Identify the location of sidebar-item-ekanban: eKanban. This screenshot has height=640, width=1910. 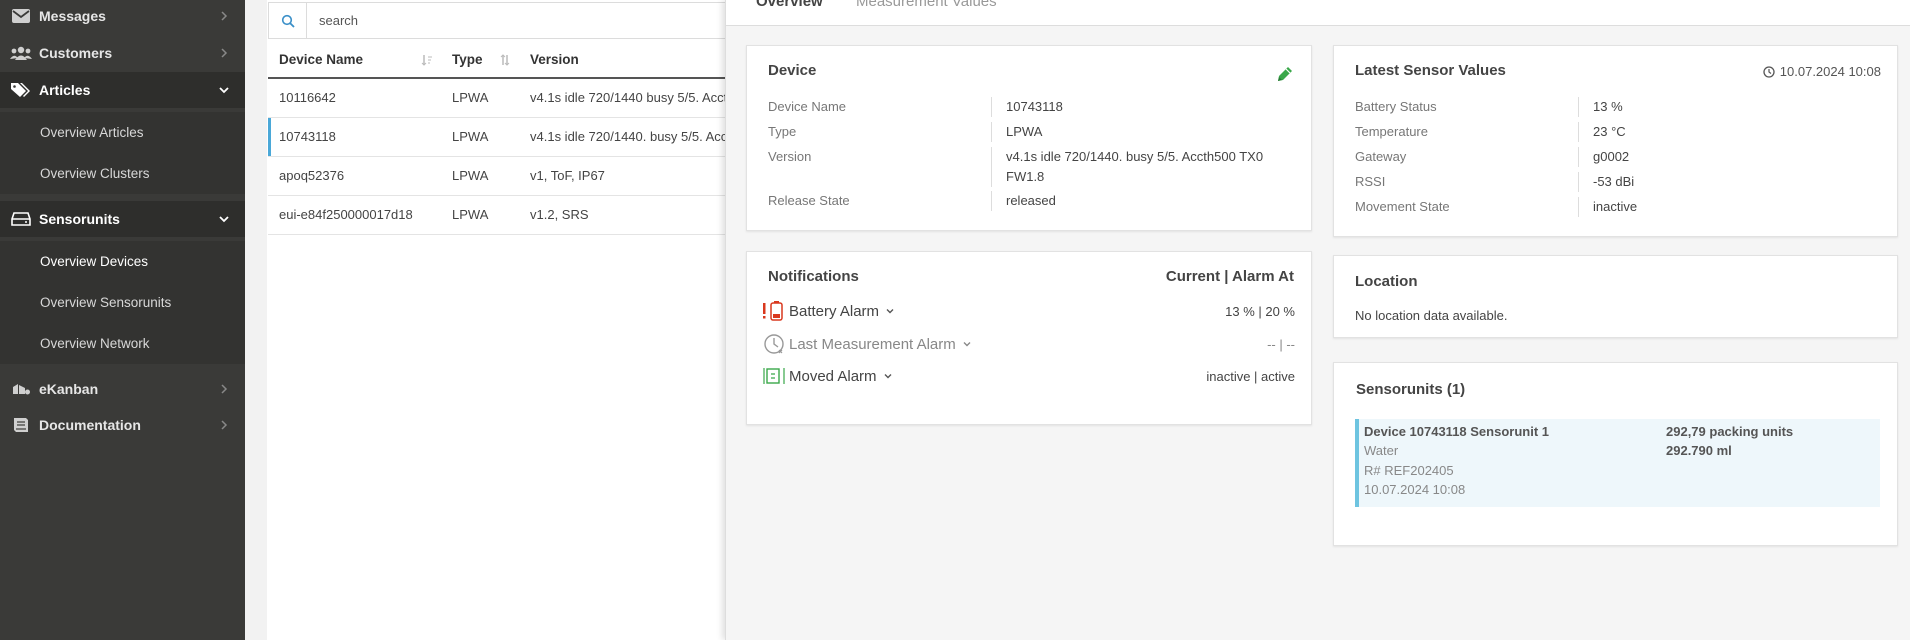
(122, 389).